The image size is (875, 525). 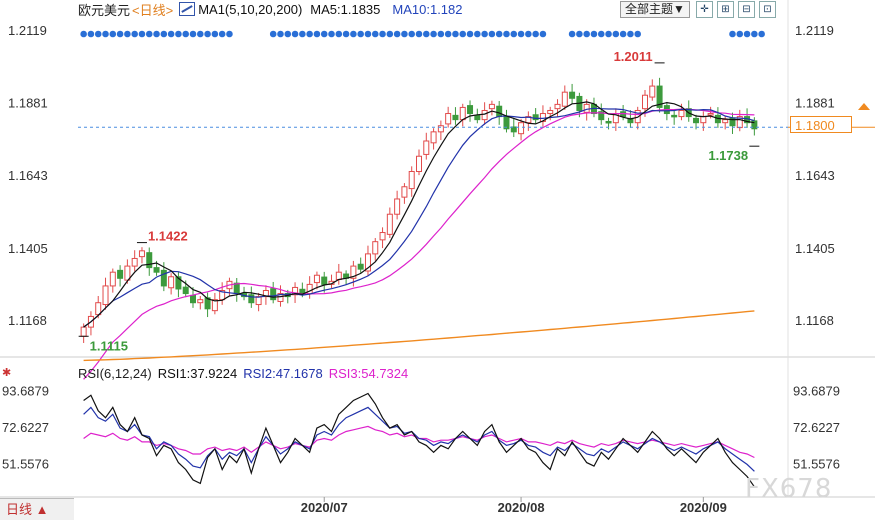 I want to click on ma-indicator-icon, so click(x=187, y=9).